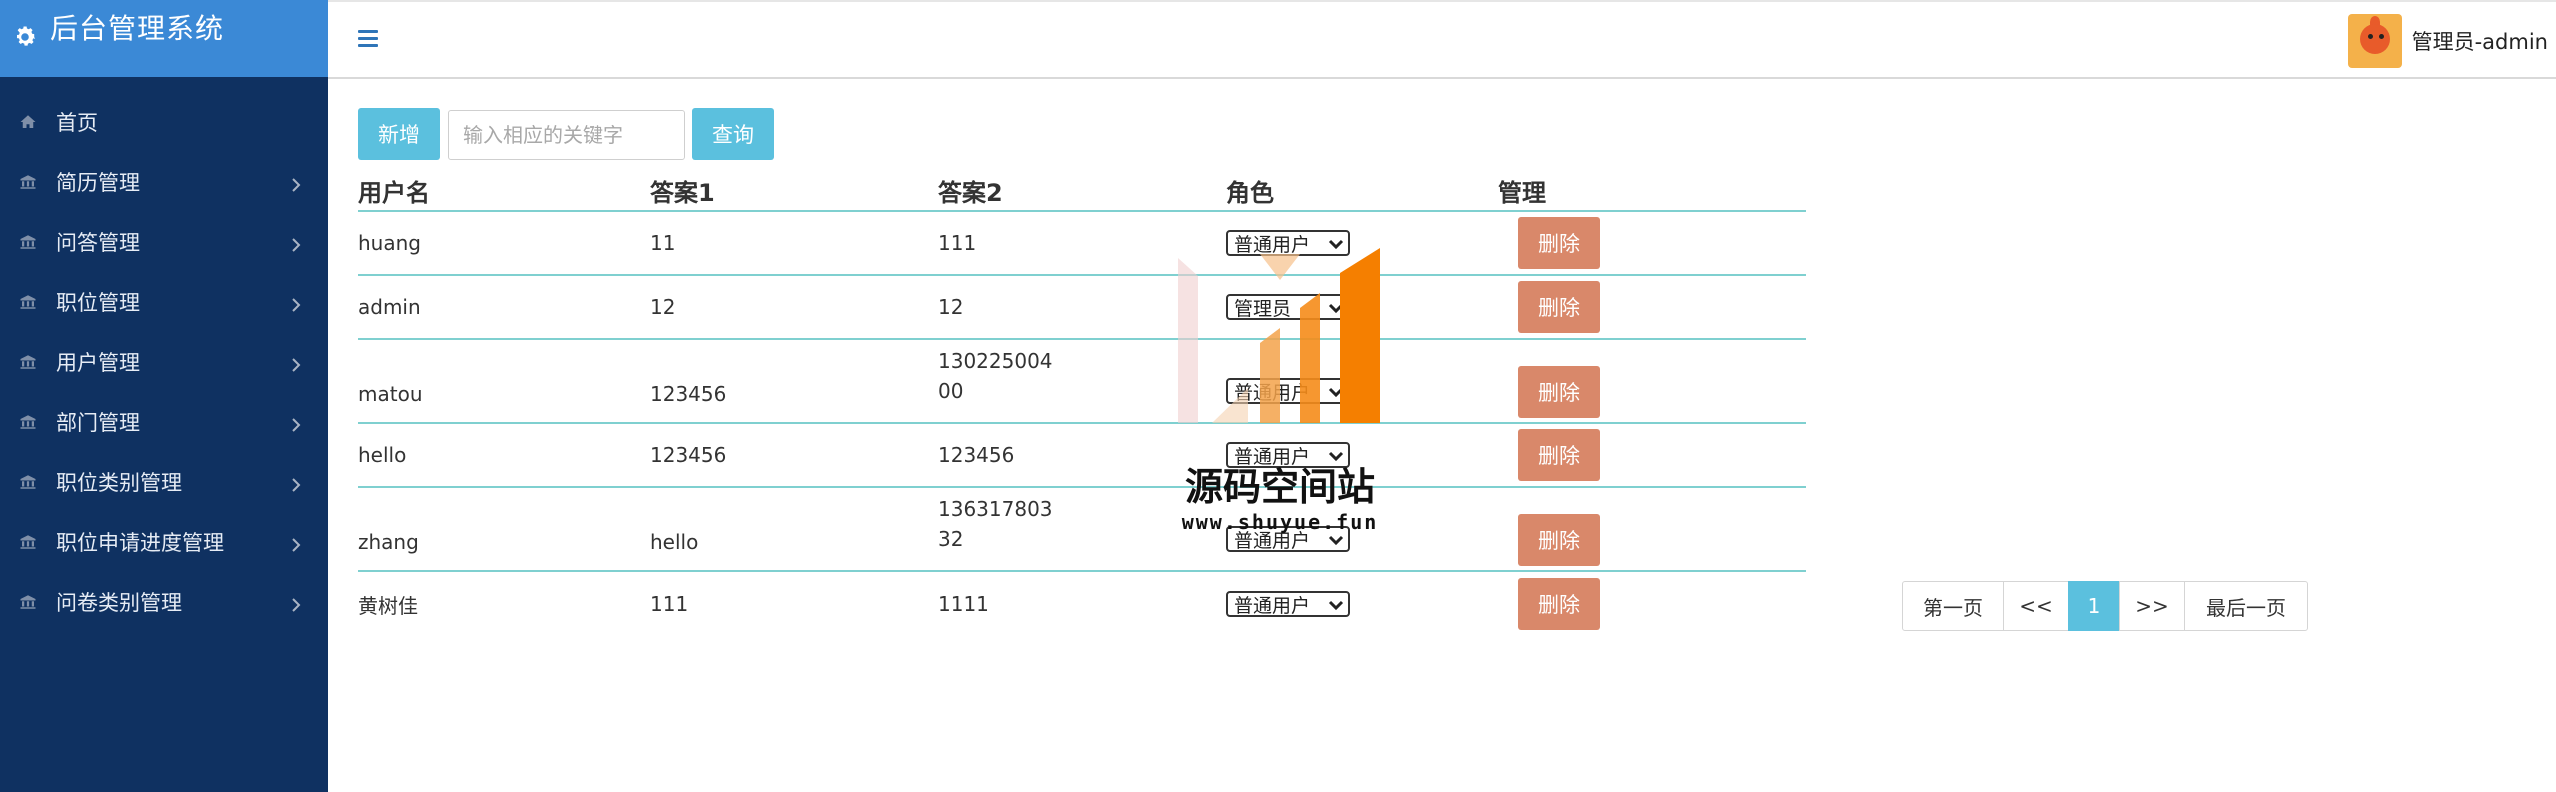 This screenshot has height=792, width=2556. Describe the element at coordinates (119, 603) in the screenshot. I see `sidebar-item-label: 问卷类别管理` at that location.